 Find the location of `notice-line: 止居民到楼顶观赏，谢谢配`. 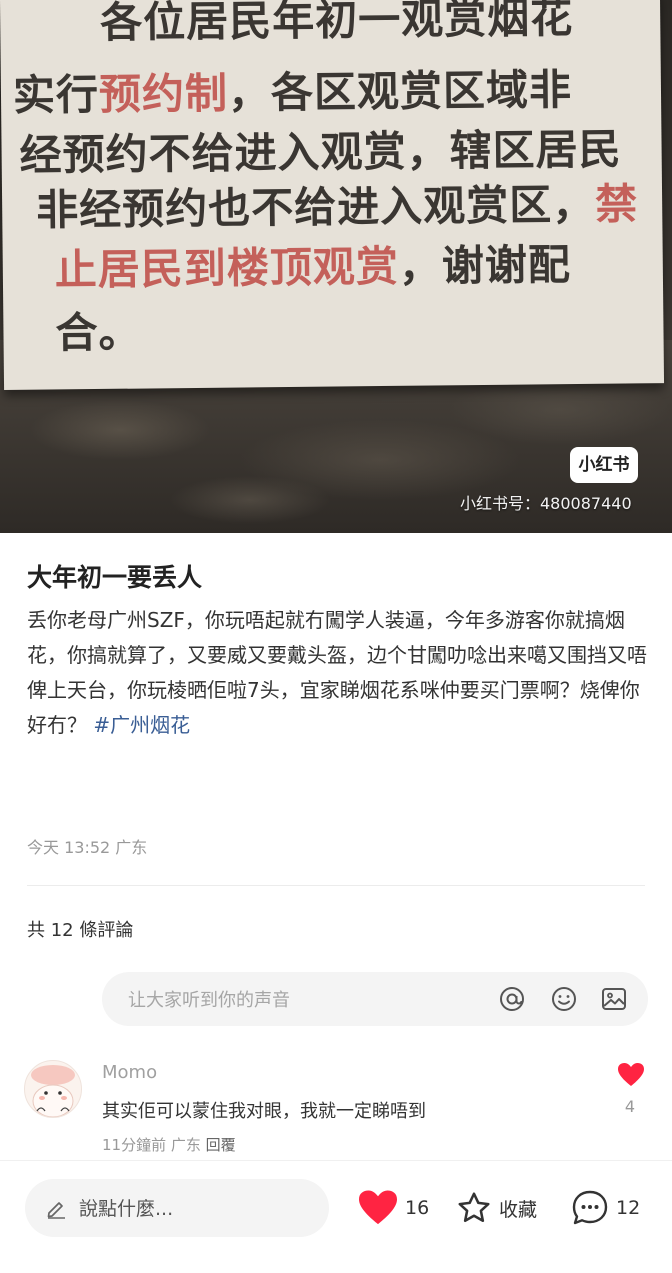

notice-line: 止居民到楼顶观赏，谢谢配 is located at coordinates (313, 264).